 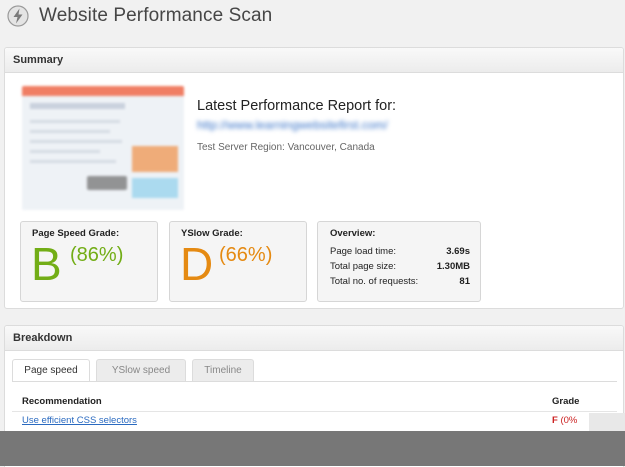 What do you see at coordinates (353, 233) in the screenshot?
I see `overview-title: Overview:` at bounding box center [353, 233].